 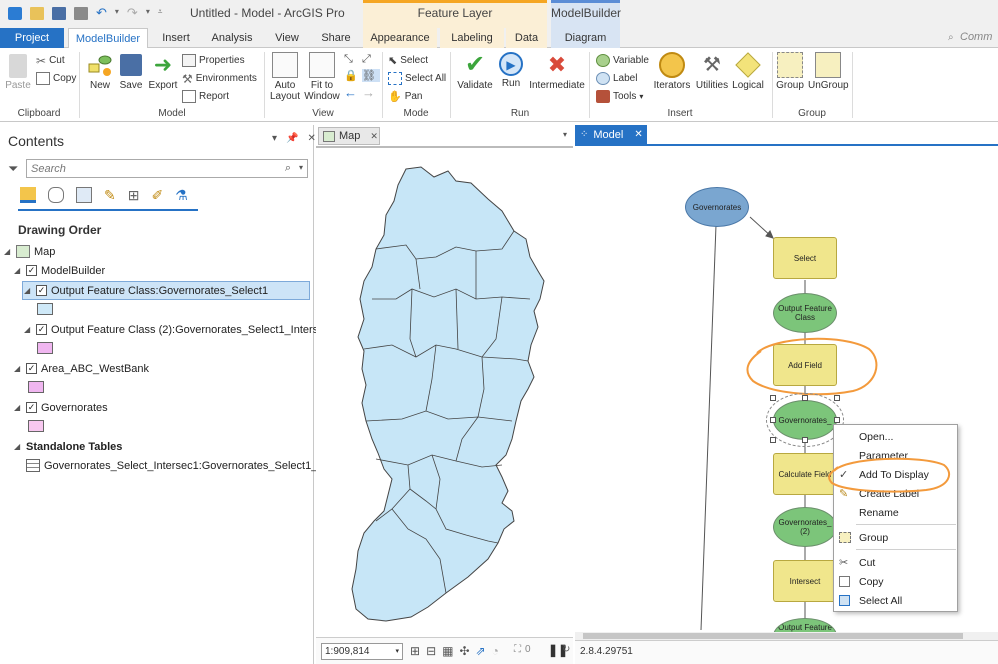 I want to click on ungroup-button: UnGroup, so click(x=828, y=71).